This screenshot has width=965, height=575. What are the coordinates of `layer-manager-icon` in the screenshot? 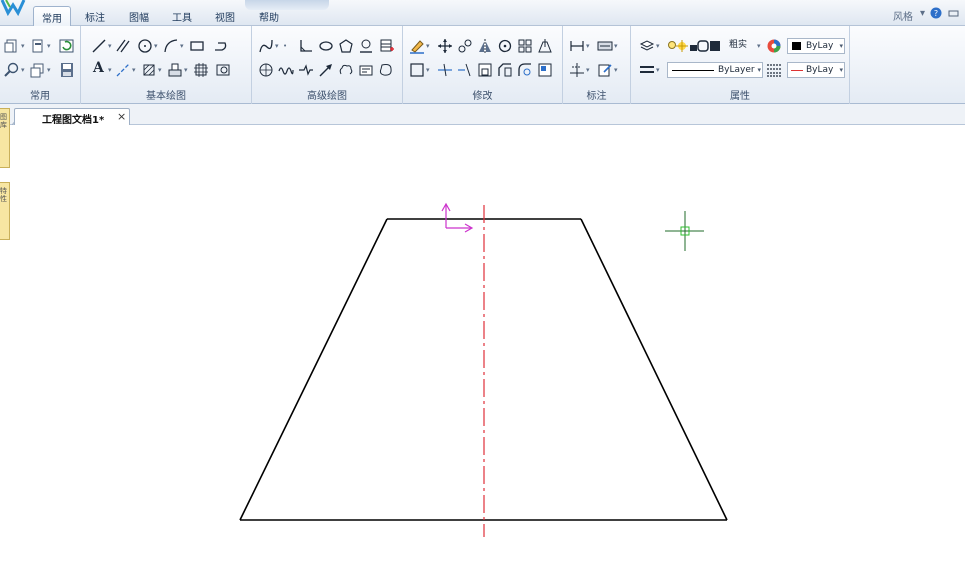 It's located at (38, 70).